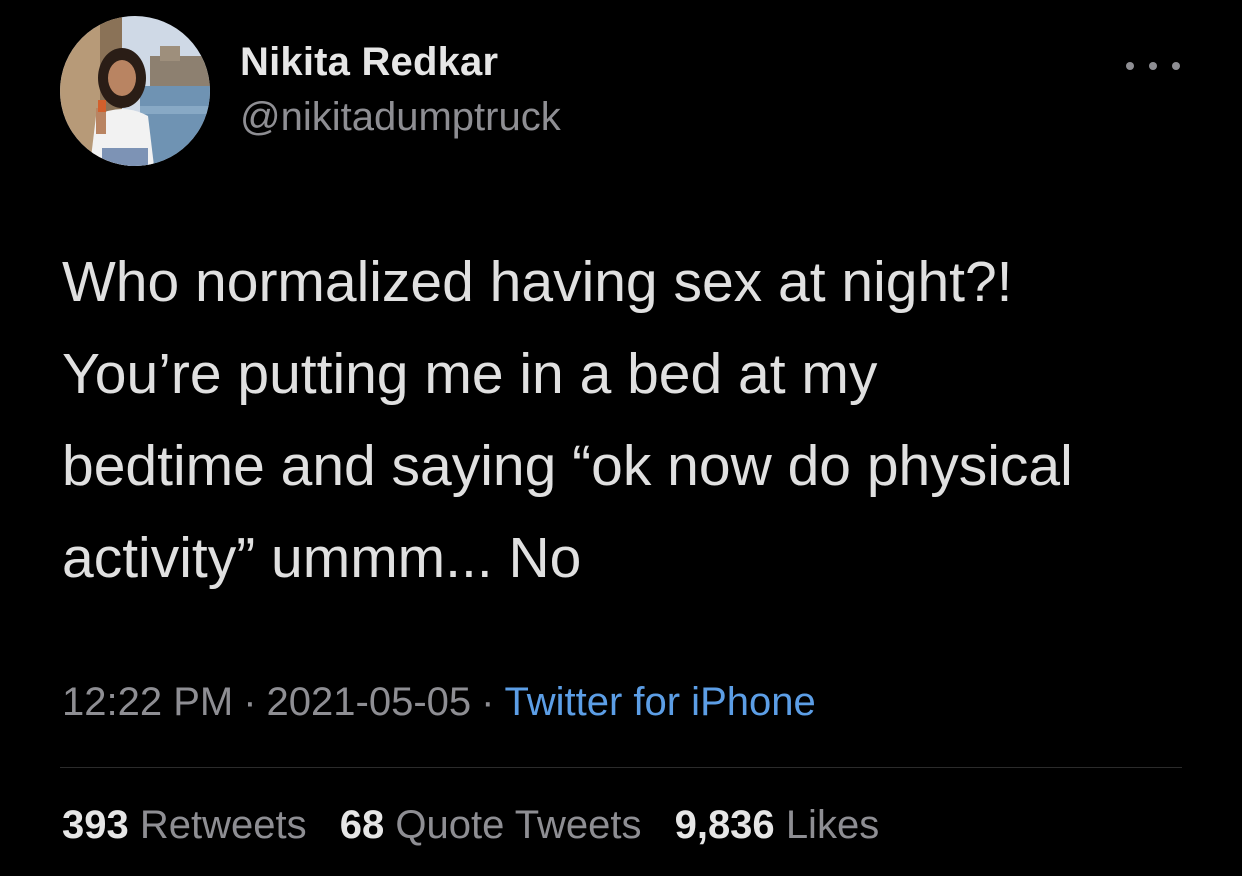  Describe the element at coordinates (369, 702) in the screenshot. I see `tweet-date: 2021-05-05` at that location.